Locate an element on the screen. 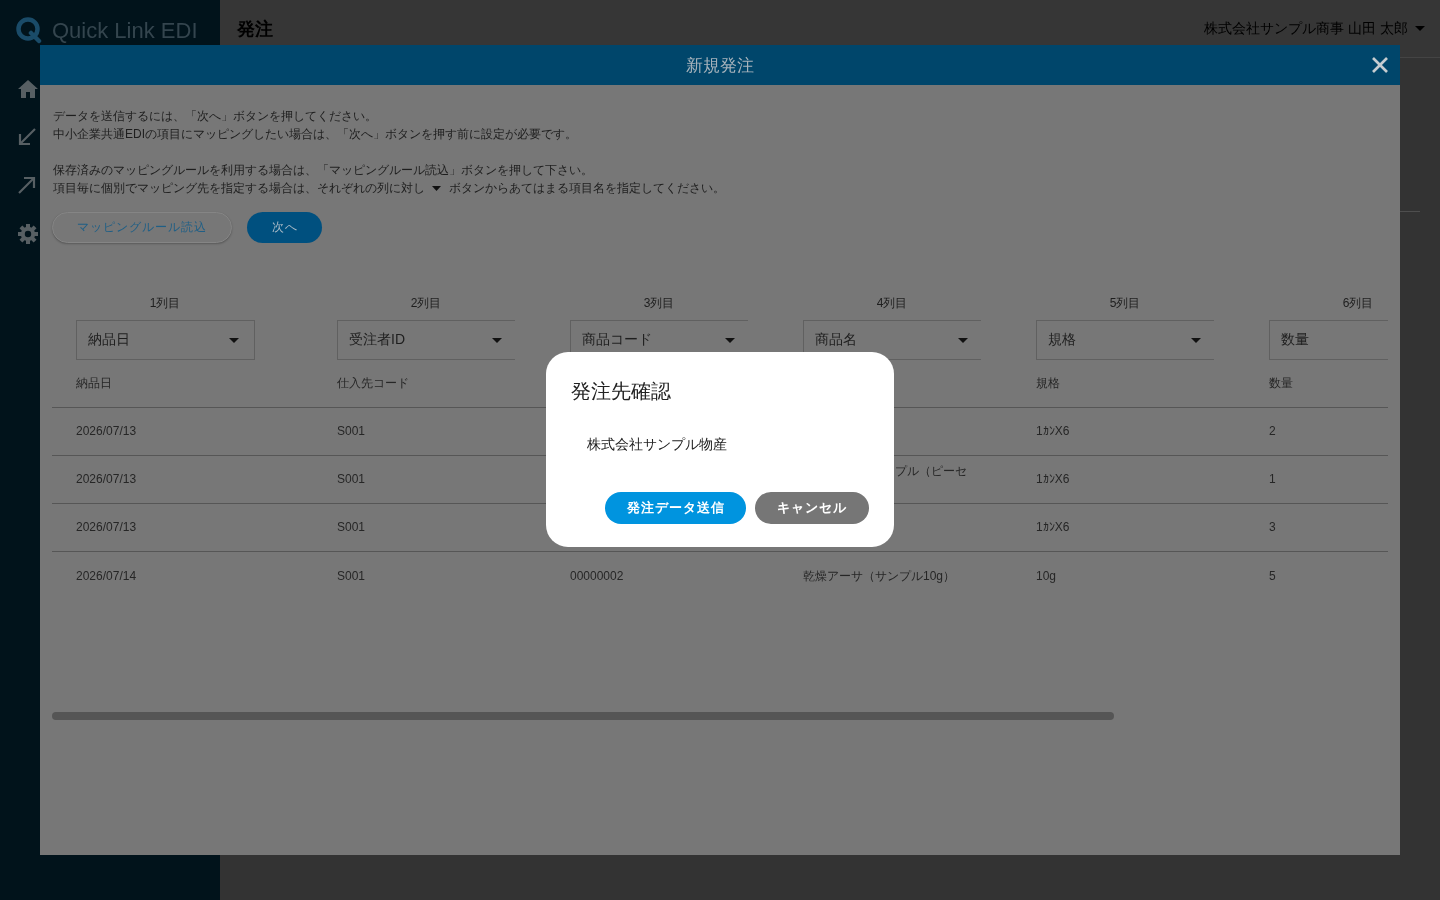 This screenshot has width=1440, height=900. dialog-message: 株式会社サンプル物産 is located at coordinates (657, 444).